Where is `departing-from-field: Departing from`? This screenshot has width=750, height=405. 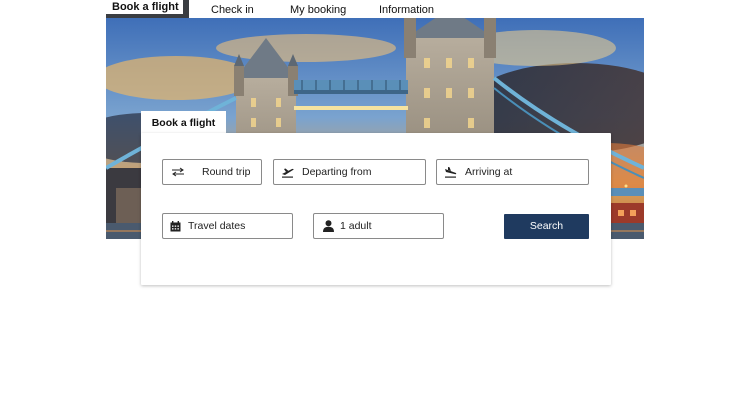 departing-from-field: Departing from is located at coordinates (349, 172).